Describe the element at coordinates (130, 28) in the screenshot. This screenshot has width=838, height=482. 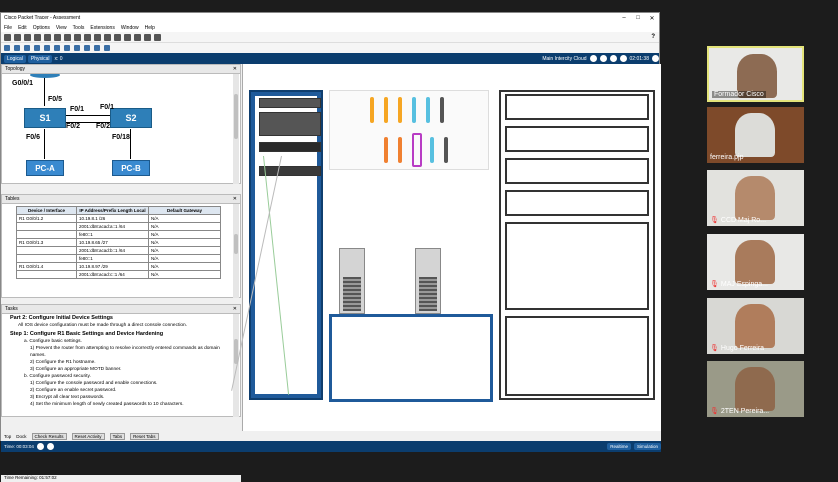
I see `menu-window: Window` at that location.